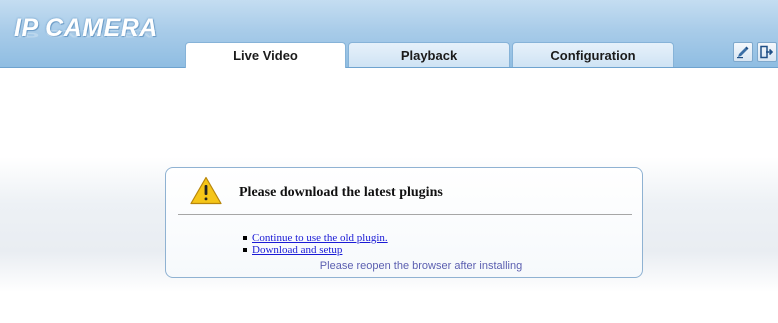 The height and width of the screenshot is (323, 778). I want to click on warning-icon, so click(206, 190).